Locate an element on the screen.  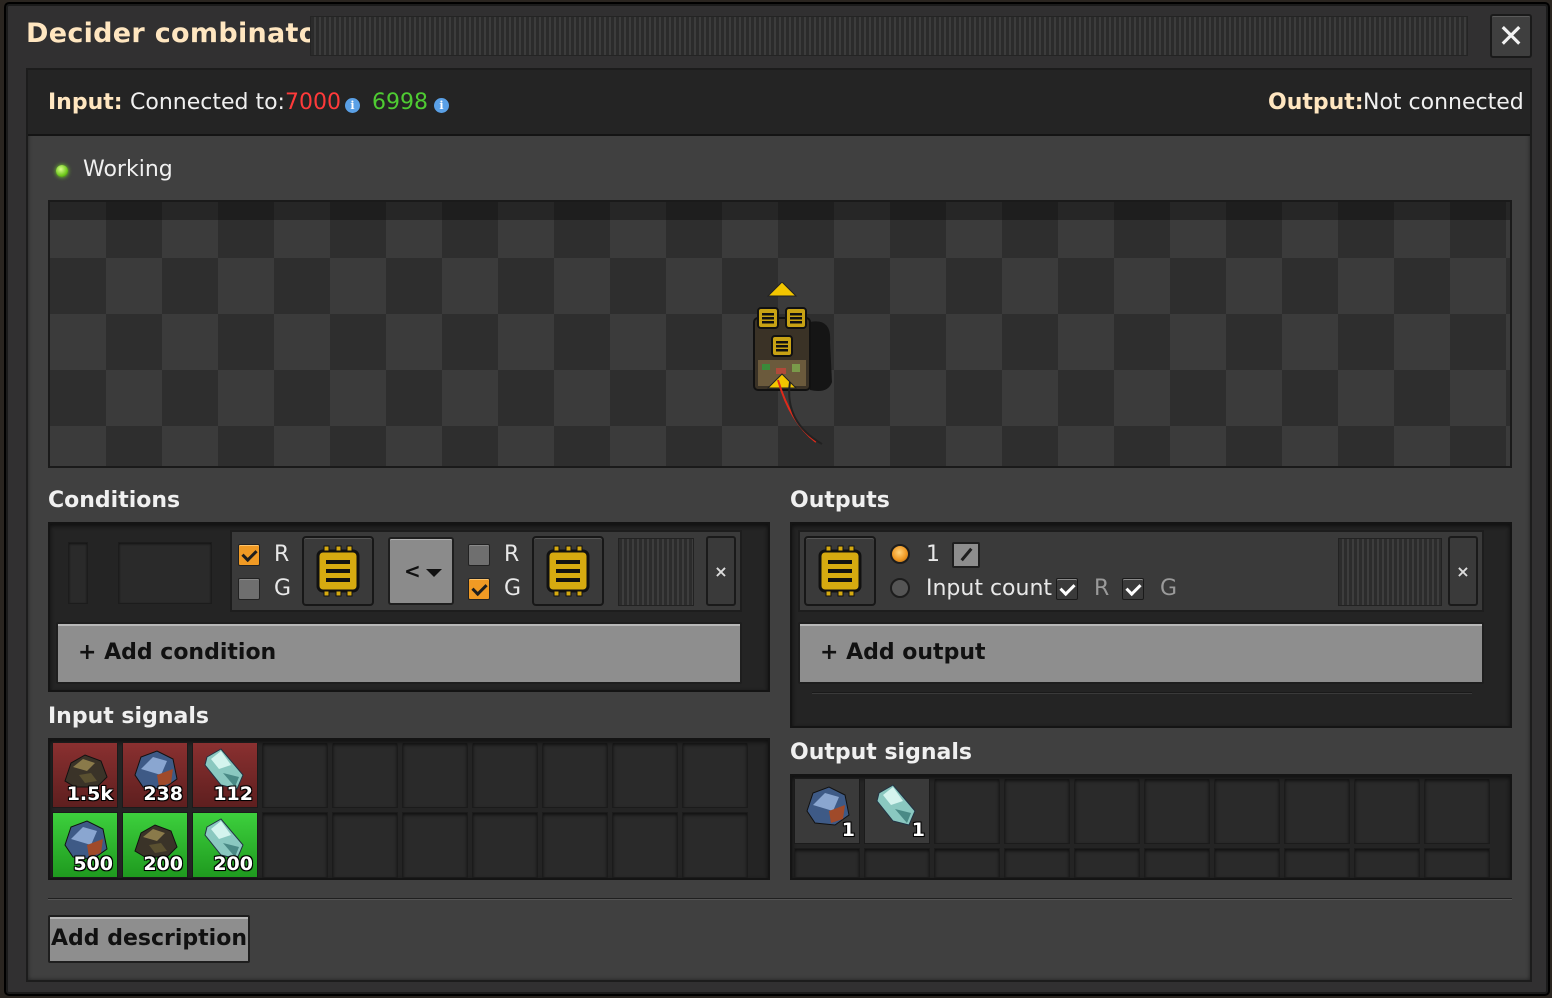
output-connection-status: Not connected is located at coordinates (1443, 102).